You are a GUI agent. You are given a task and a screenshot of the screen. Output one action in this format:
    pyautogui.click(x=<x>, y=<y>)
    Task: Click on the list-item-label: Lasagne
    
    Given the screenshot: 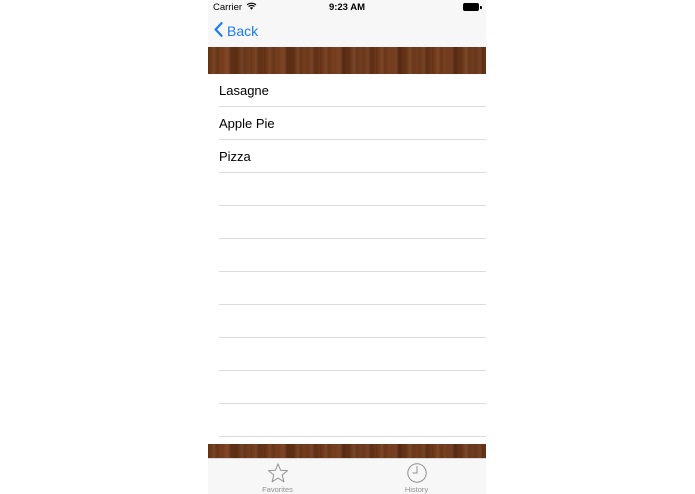 What is the action you would take?
    pyautogui.click(x=244, y=90)
    